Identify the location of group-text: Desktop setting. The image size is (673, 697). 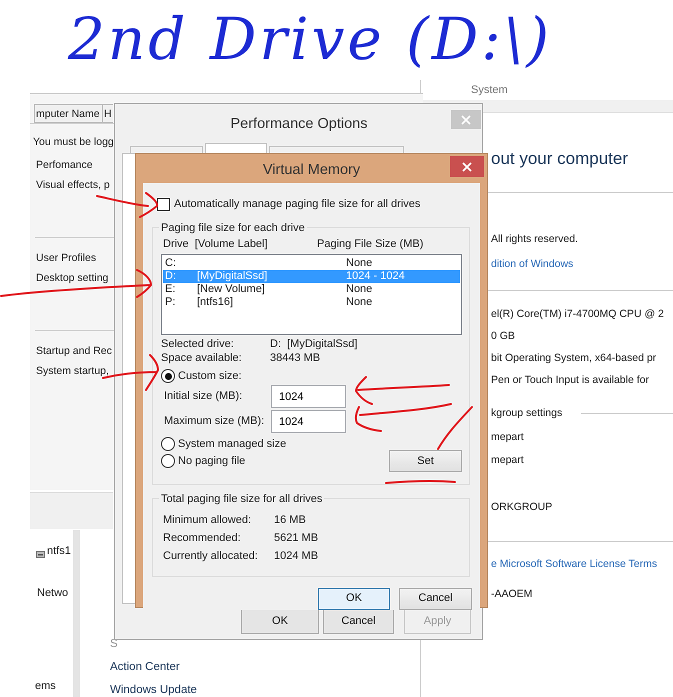
(72, 278).